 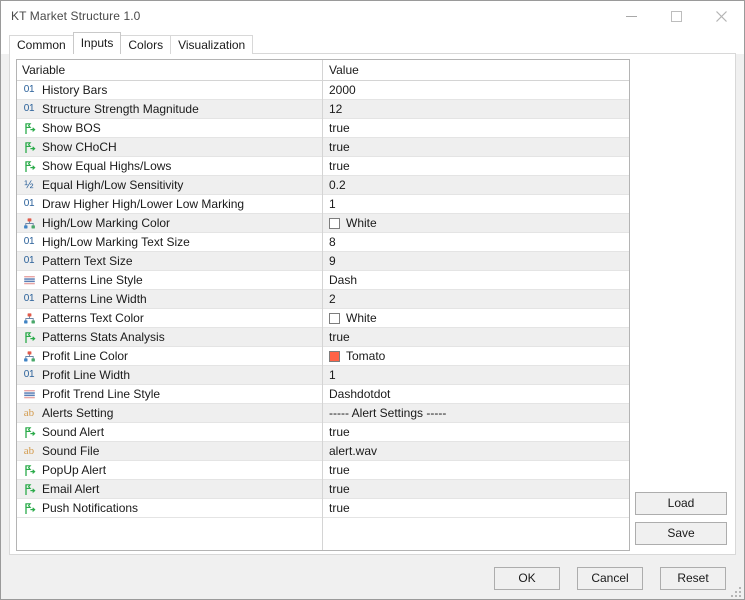 What do you see at coordinates (631, 16) in the screenshot?
I see `minimize-button` at bounding box center [631, 16].